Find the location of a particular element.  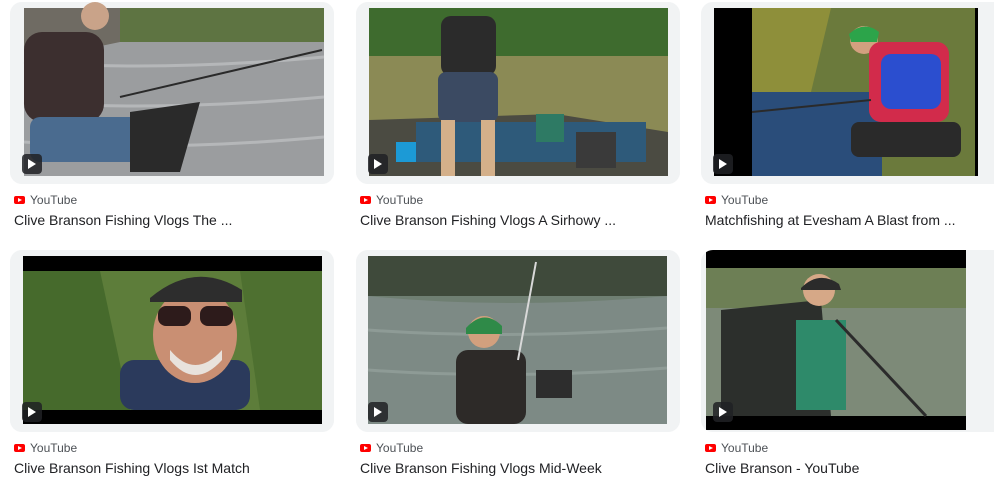

result-card: YouTube Clive Branson - YouTube is located at coordinates (847, 370).